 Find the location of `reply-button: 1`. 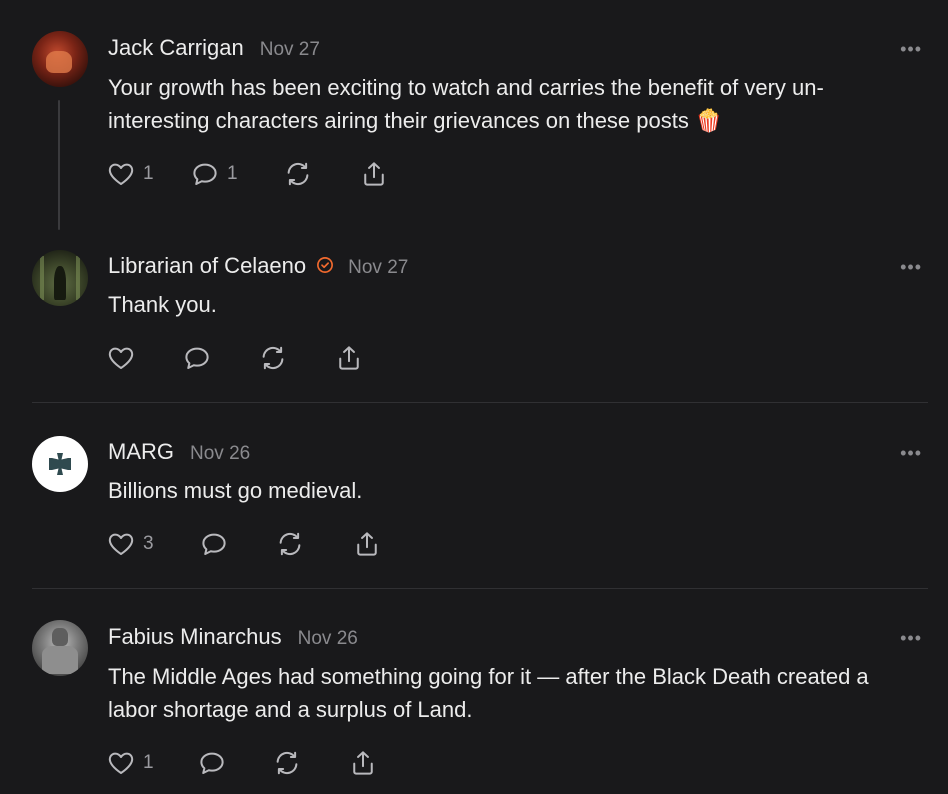

reply-button: 1 is located at coordinates (214, 174).